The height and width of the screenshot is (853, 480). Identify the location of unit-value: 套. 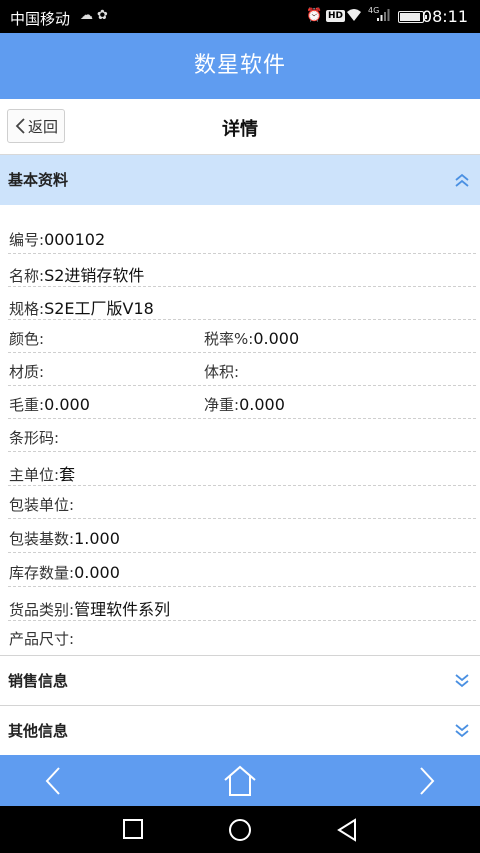
(67, 474).